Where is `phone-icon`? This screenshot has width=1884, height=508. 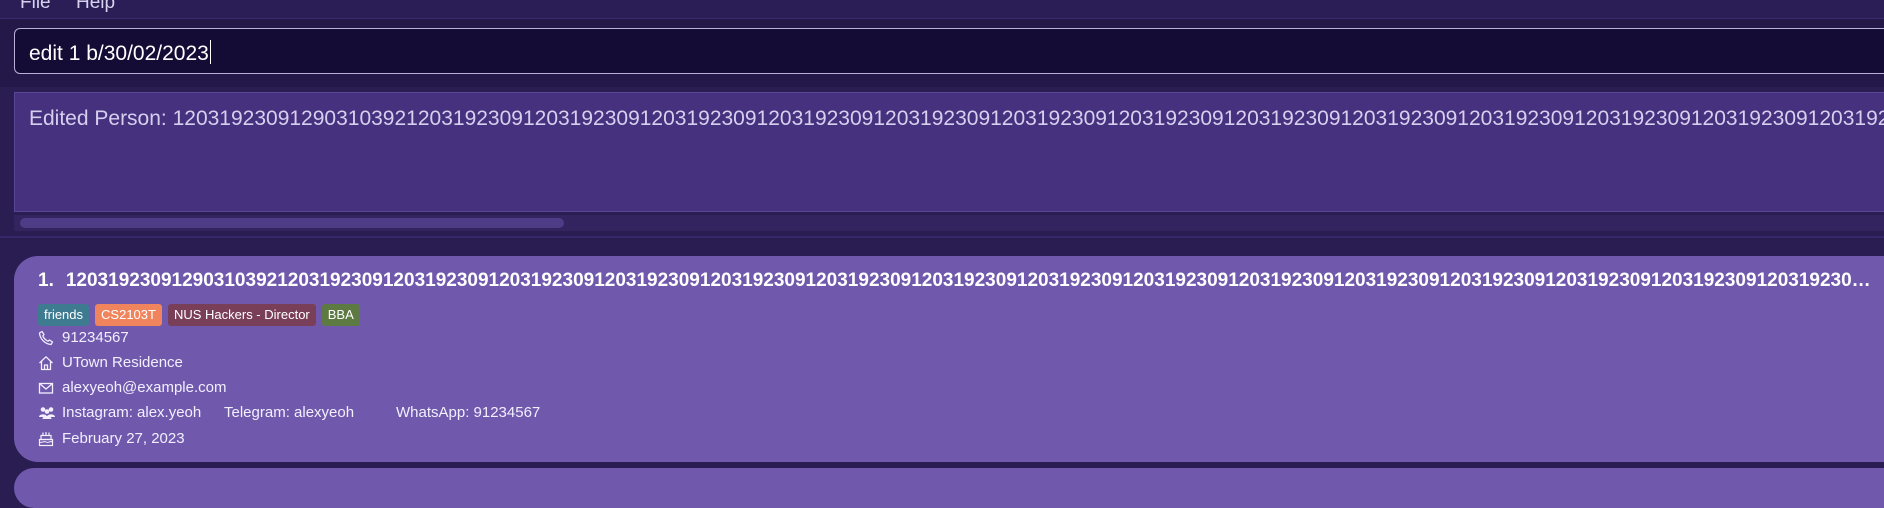
phone-icon is located at coordinates (46, 338).